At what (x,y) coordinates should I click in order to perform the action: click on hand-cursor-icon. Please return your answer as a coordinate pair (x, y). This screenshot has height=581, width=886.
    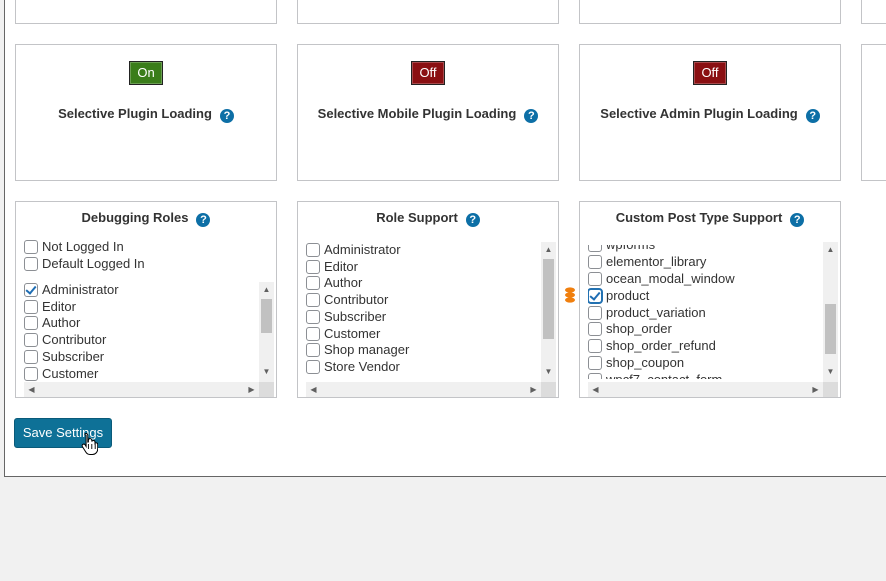
    Looking at the image, I should click on (89, 443).